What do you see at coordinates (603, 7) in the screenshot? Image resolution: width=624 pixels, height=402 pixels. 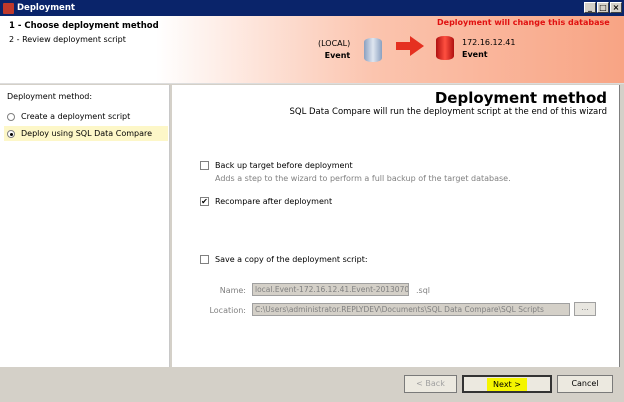 I see `maximize-button: □` at bounding box center [603, 7].